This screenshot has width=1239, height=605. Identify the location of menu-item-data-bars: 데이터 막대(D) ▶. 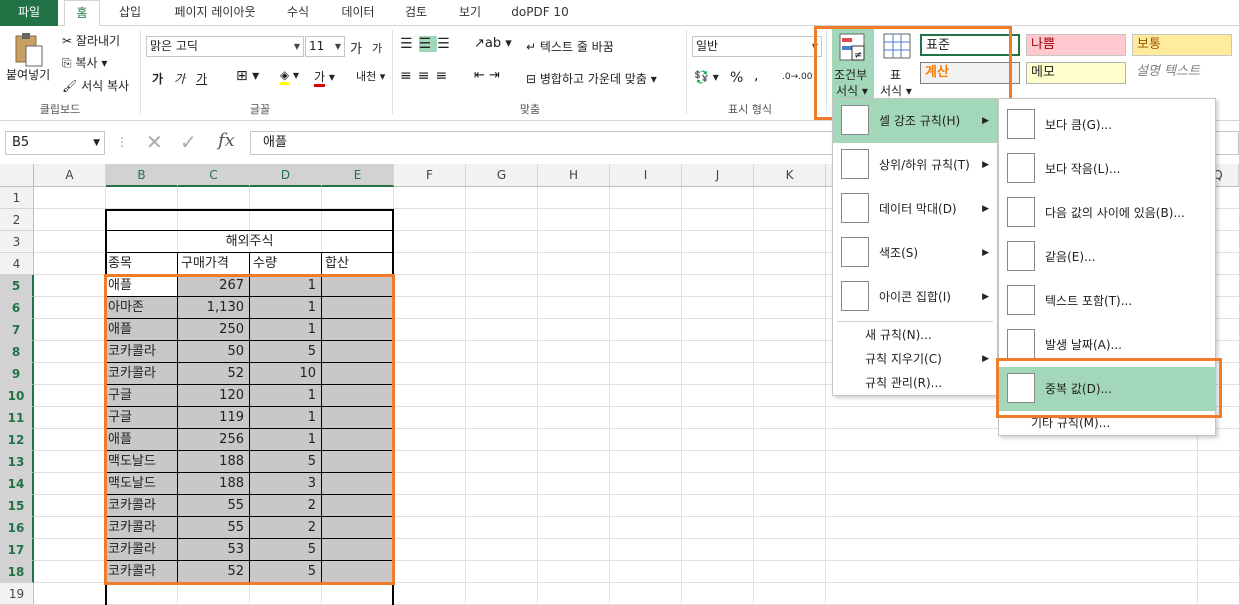
(915, 209).